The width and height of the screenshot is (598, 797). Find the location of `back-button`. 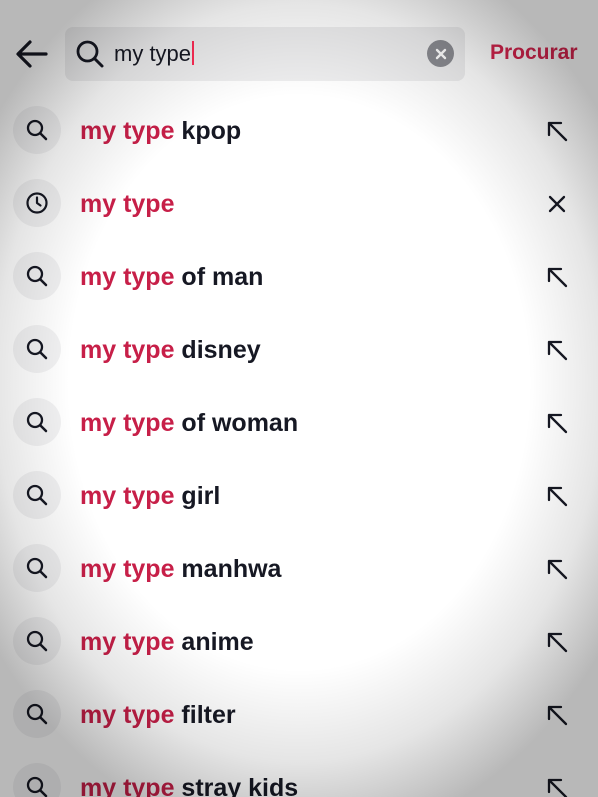

back-button is located at coordinates (32, 54).